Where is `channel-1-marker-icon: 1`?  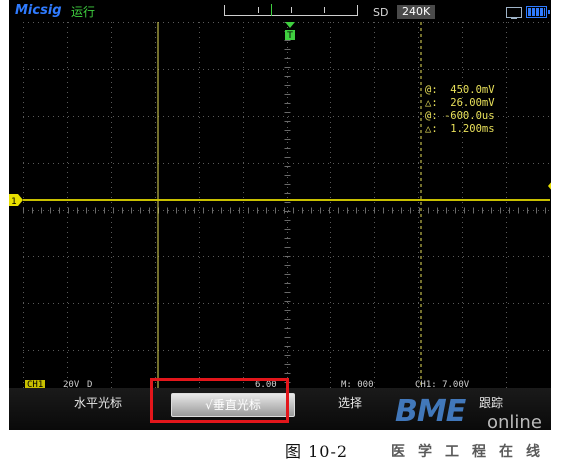 channel-1-marker-icon: 1 is located at coordinates (16, 200).